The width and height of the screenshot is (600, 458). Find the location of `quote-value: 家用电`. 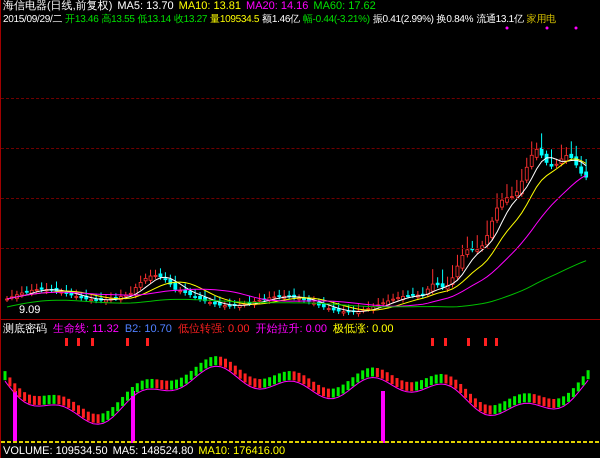

quote-value: 家用电 is located at coordinates (541, 19).